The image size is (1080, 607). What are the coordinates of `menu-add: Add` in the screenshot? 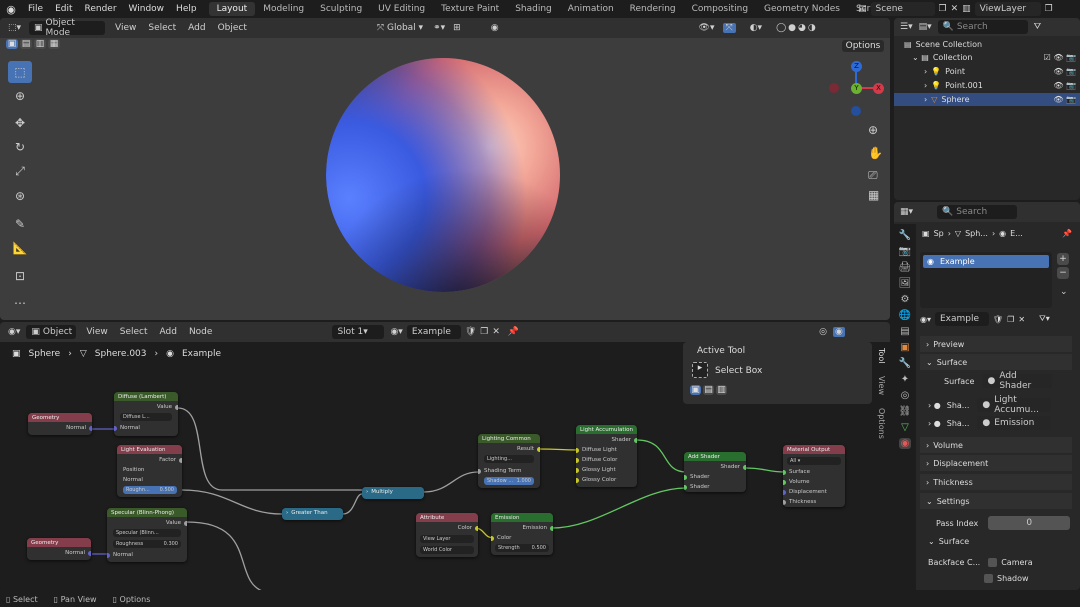 It's located at (196, 28).